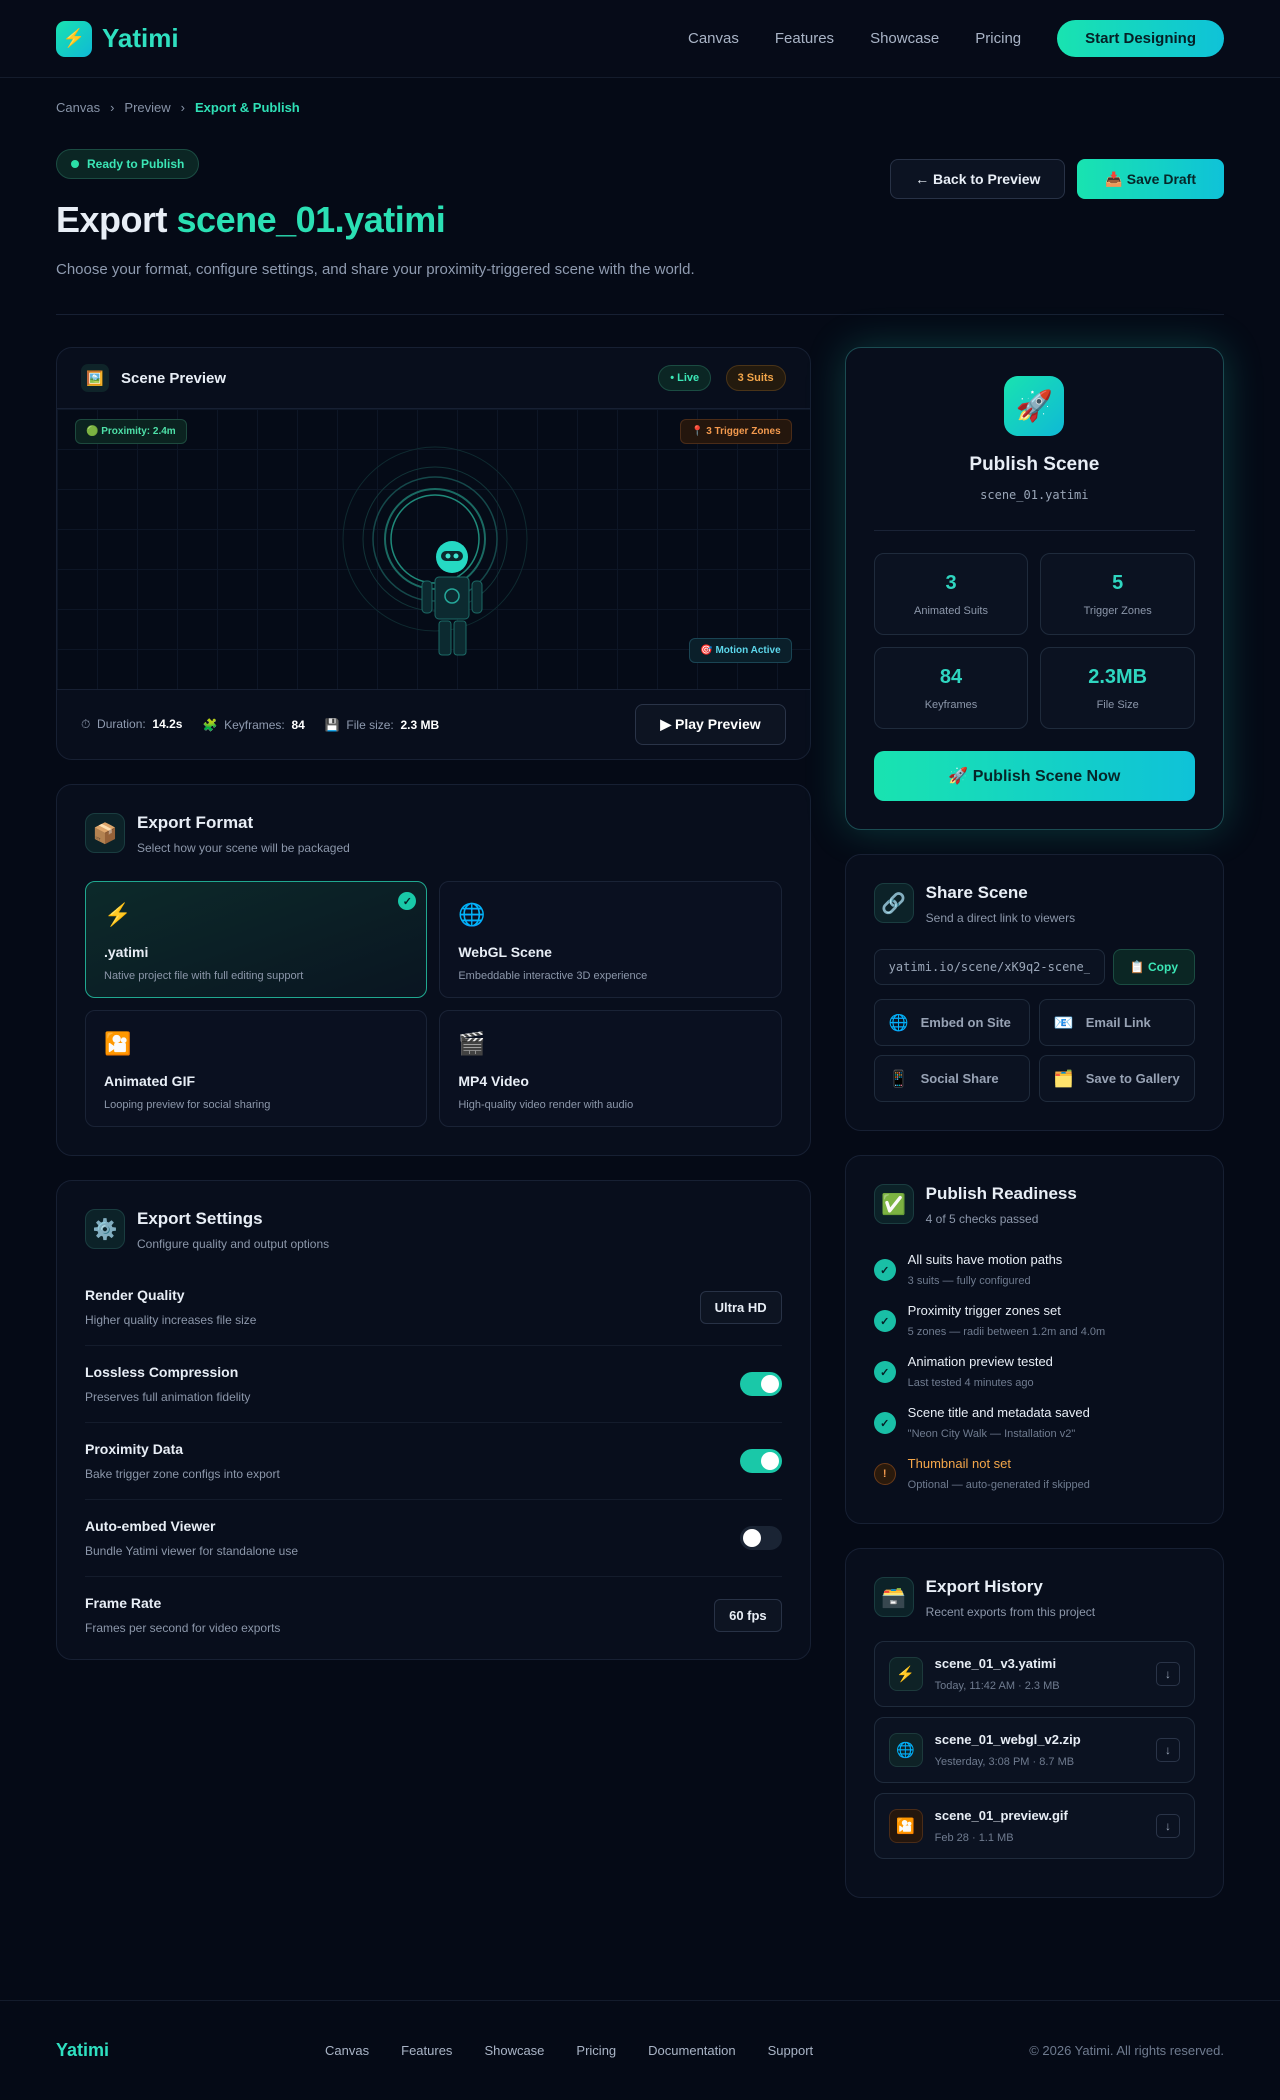 Image resolution: width=1280 pixels, height=2100 pixels. What do you see at coordinates (804, 38) in the screenshot?
I see `nav-link-features: Features` at bounding box center [804, 38].